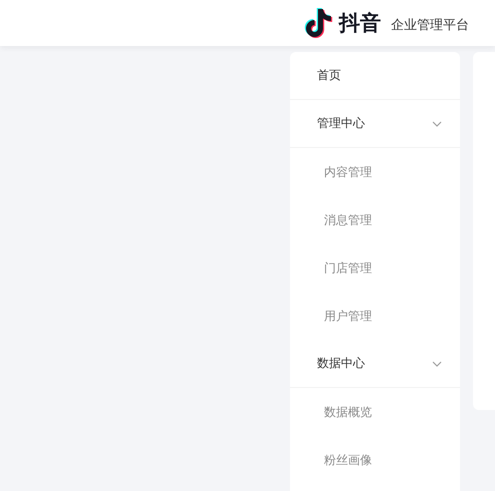 This screenshot has width=495, height=491. I want to click on submenu-item: 粉丝画像, so click(375, 460).